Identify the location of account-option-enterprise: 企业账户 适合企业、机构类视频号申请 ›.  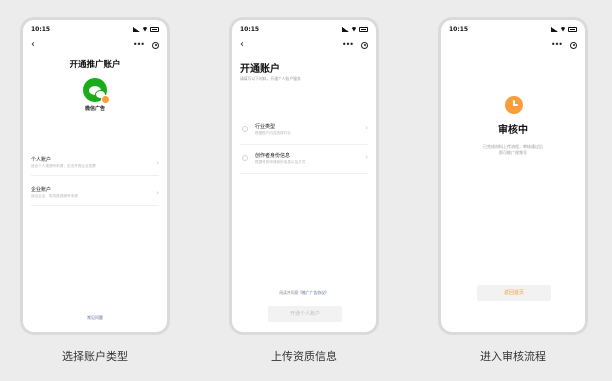
(95, 195).